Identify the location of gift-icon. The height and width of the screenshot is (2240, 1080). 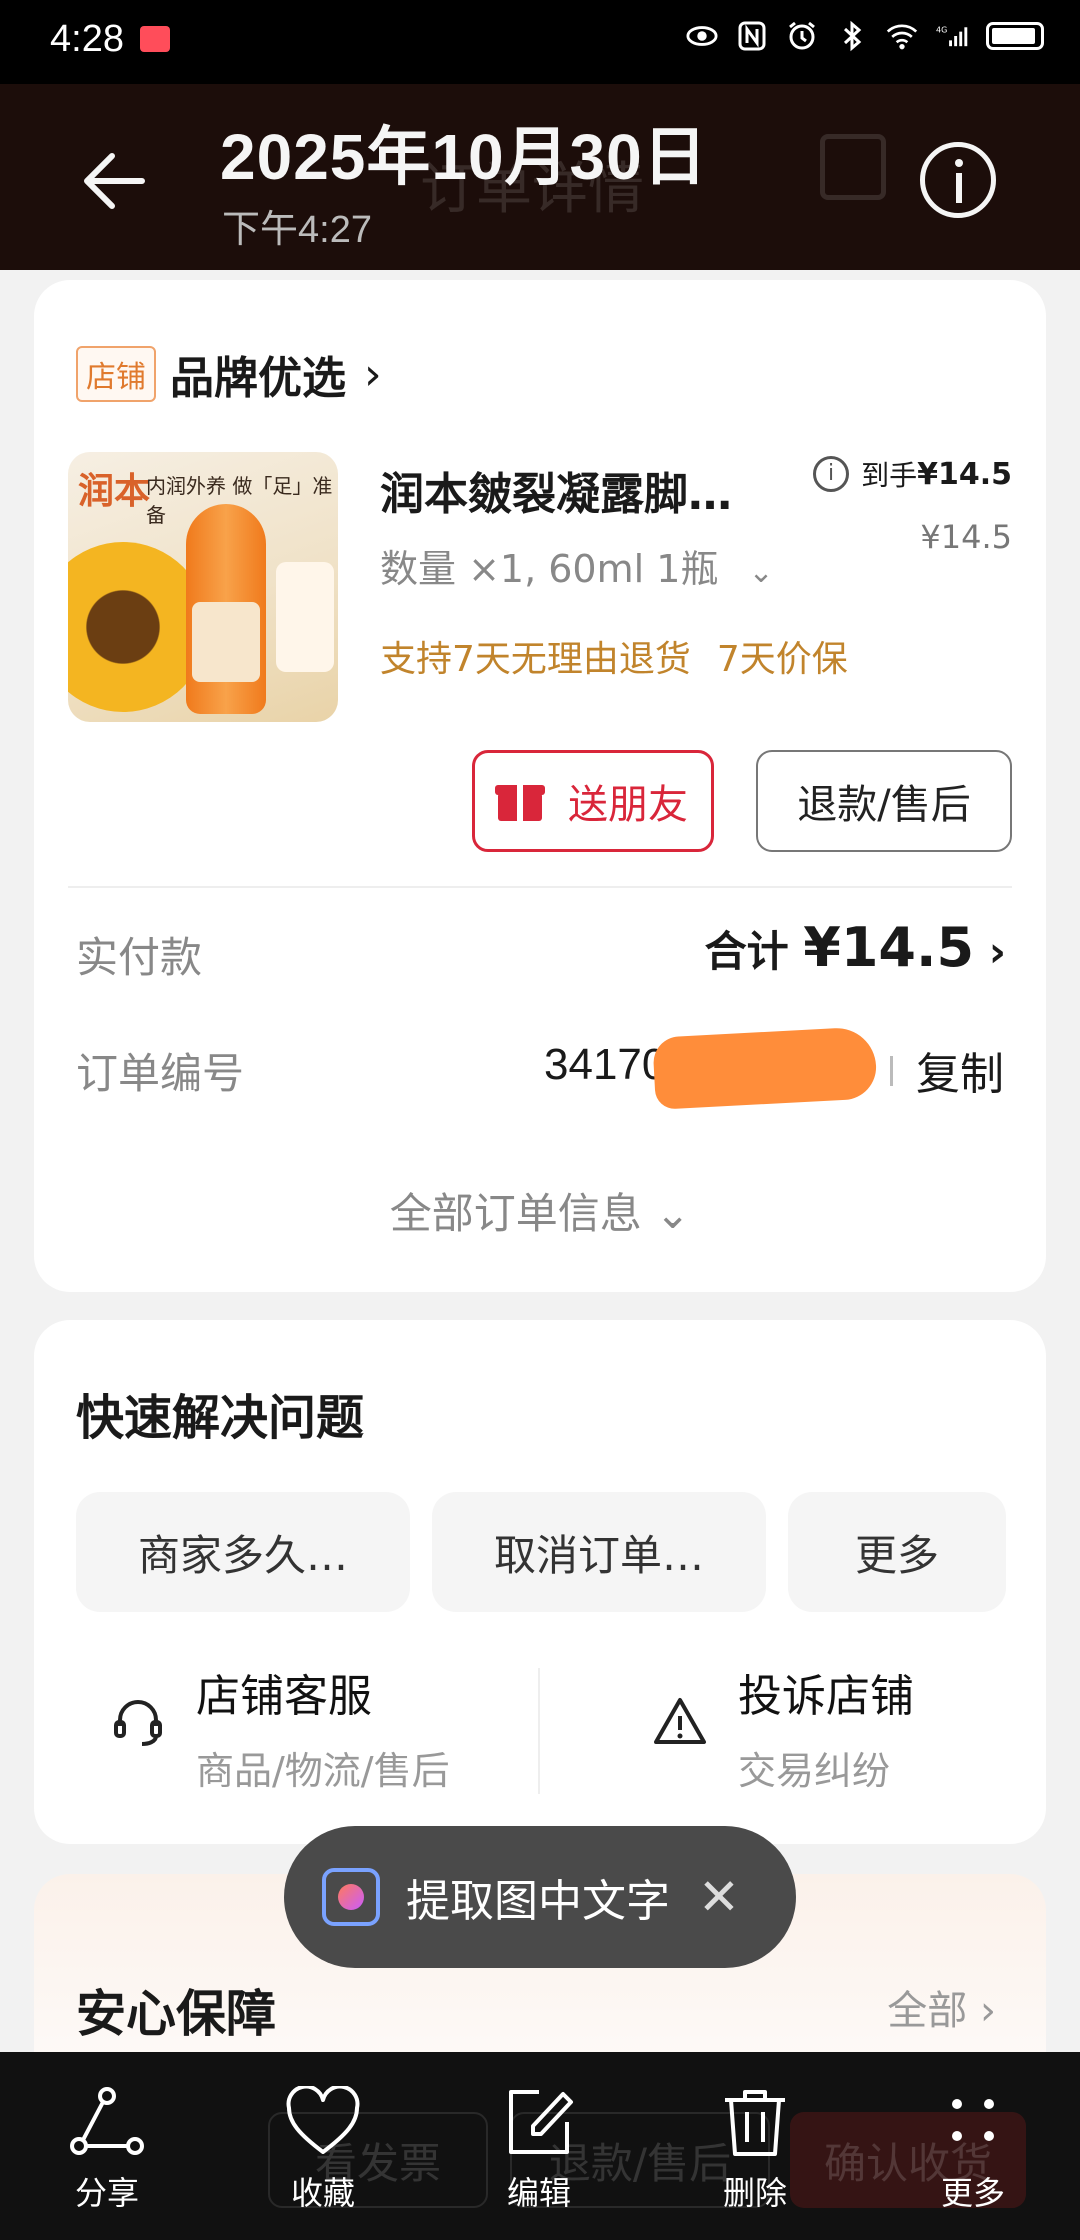
(520, 801).